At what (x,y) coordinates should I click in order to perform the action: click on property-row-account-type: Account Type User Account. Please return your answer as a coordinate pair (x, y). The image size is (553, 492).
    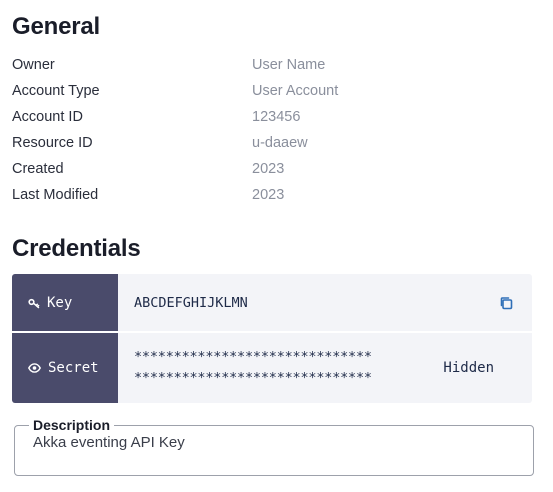
    Looking at the image, I should click on (272, 91).